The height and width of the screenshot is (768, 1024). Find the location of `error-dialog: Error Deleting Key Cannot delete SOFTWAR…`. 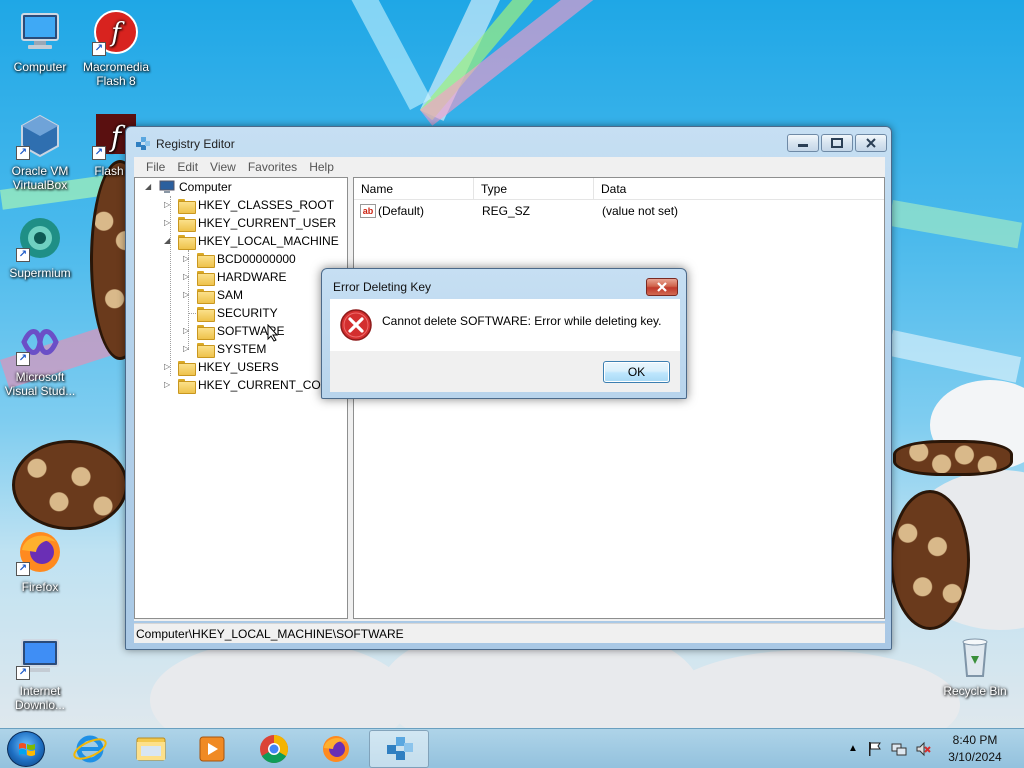

error-dialog: Error Deleting Key Cannot delete SOFTWAR… is located at coordinates (504, 333).